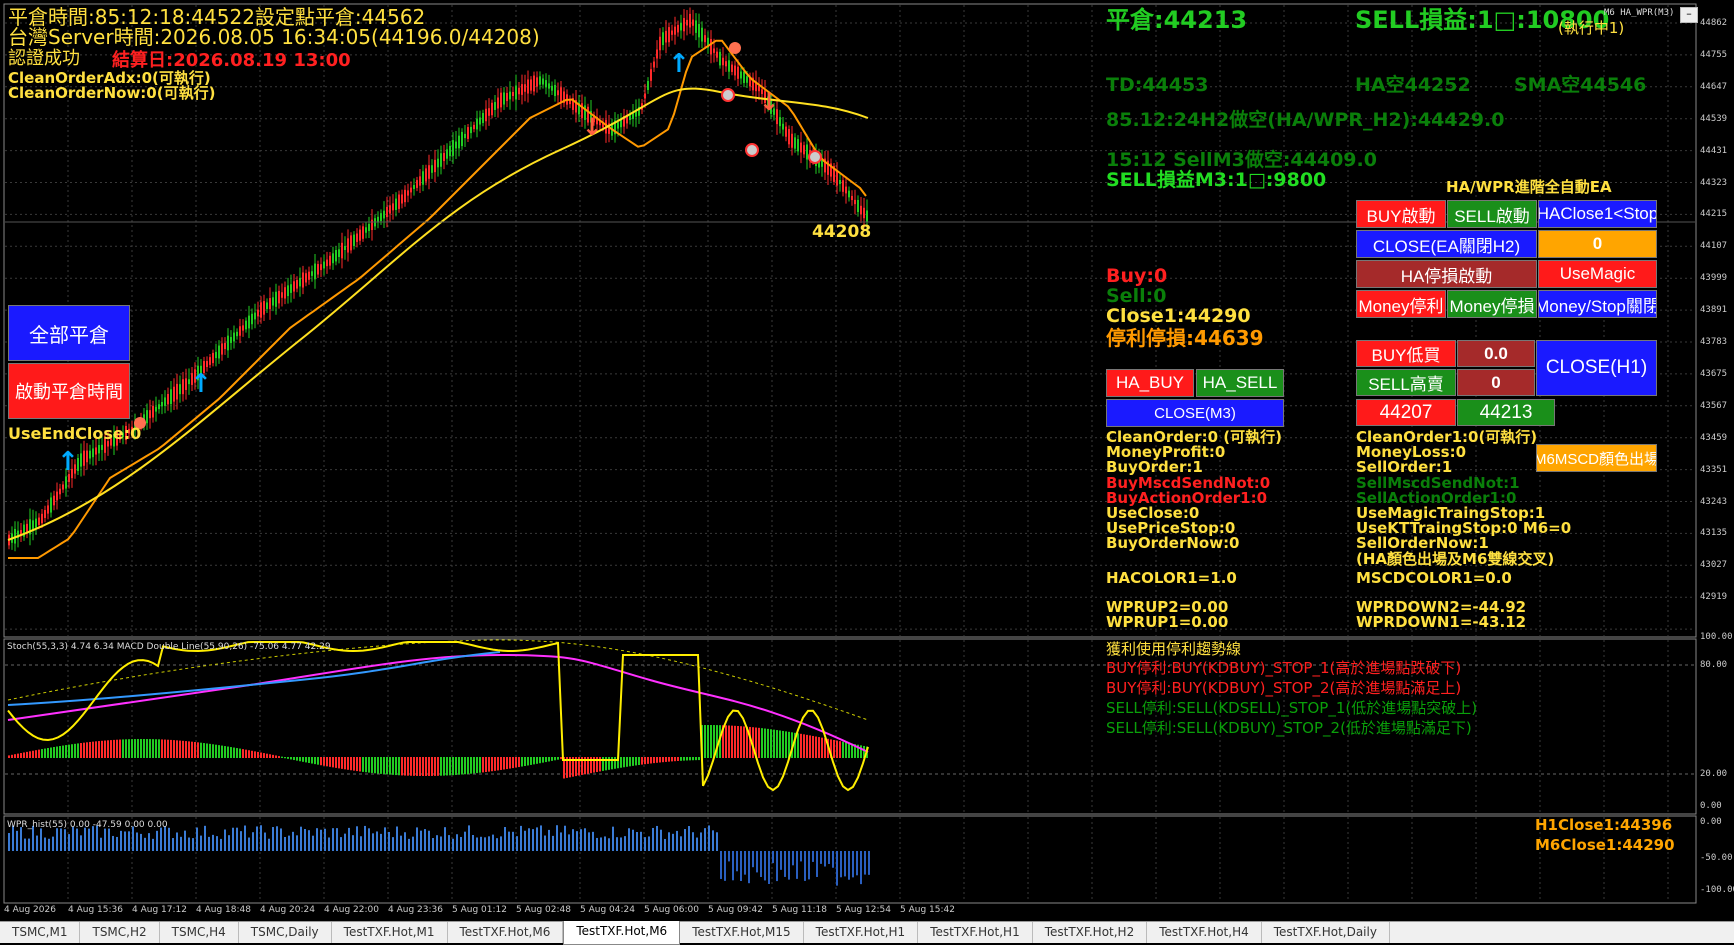  I want to click on ha-stop-start-button: HA停損啟動, so click(1446, 274).